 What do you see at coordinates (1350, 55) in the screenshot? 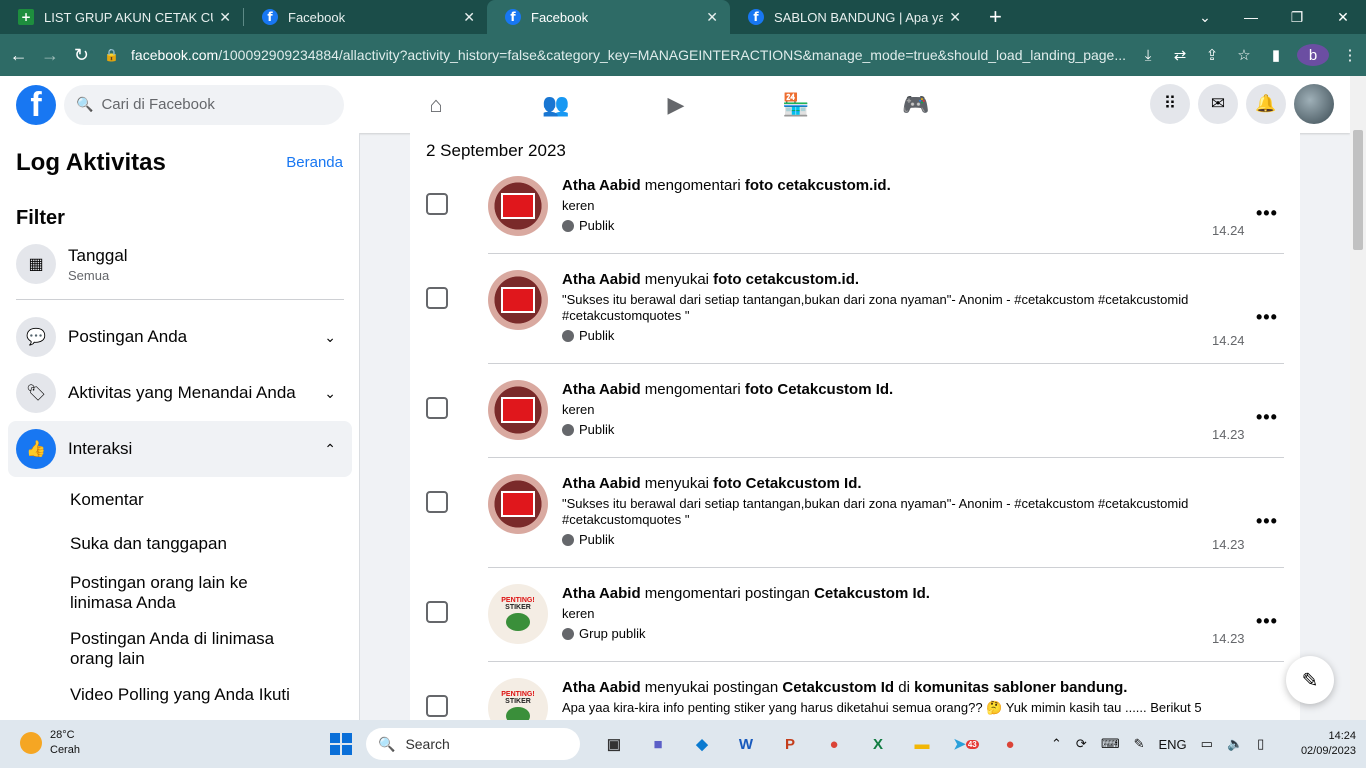
I see `menu-dots-icon: ⋮` at bounding box center [1350, 55].